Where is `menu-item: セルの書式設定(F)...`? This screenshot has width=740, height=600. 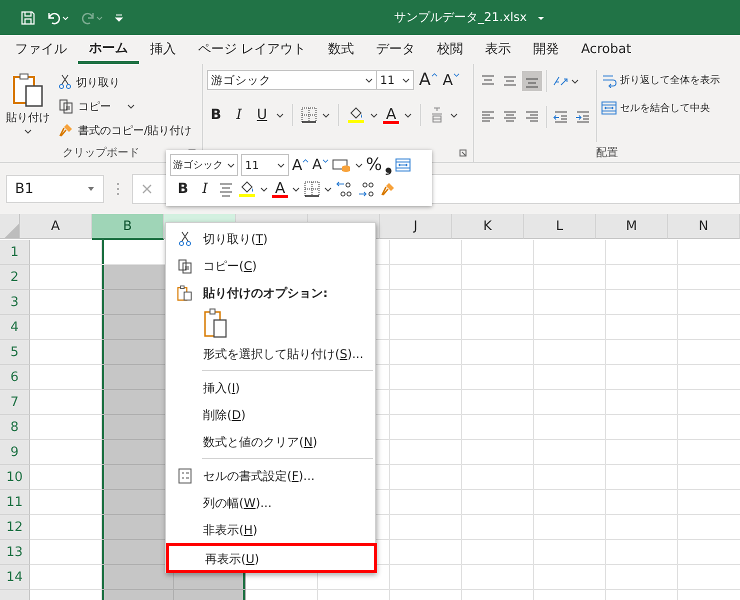
menu-item: セルの書式設定(F)... is located at coordinates (259, 476).